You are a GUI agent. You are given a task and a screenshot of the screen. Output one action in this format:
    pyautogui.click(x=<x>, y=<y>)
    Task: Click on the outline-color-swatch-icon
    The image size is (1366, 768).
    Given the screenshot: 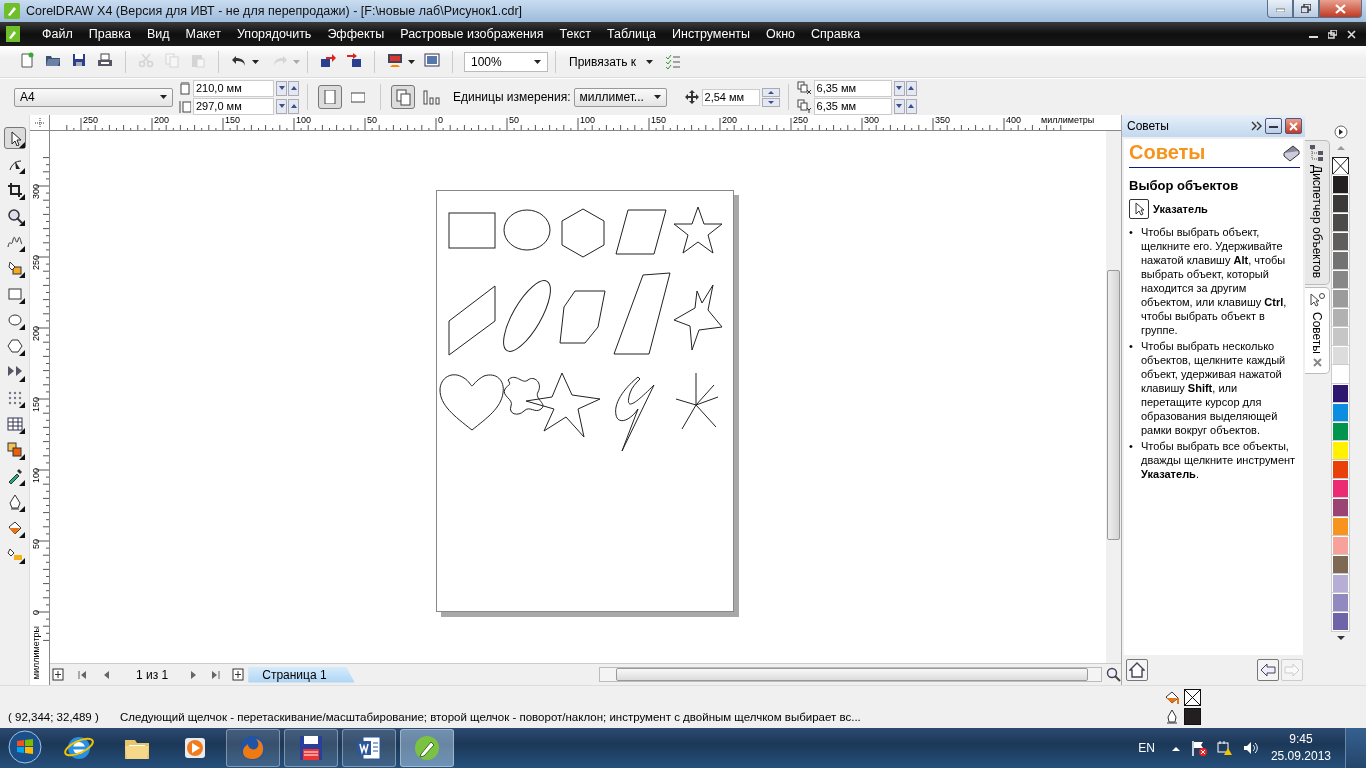 What is the action you would take?
    pyautogui.click(x=1192, y=716)
    